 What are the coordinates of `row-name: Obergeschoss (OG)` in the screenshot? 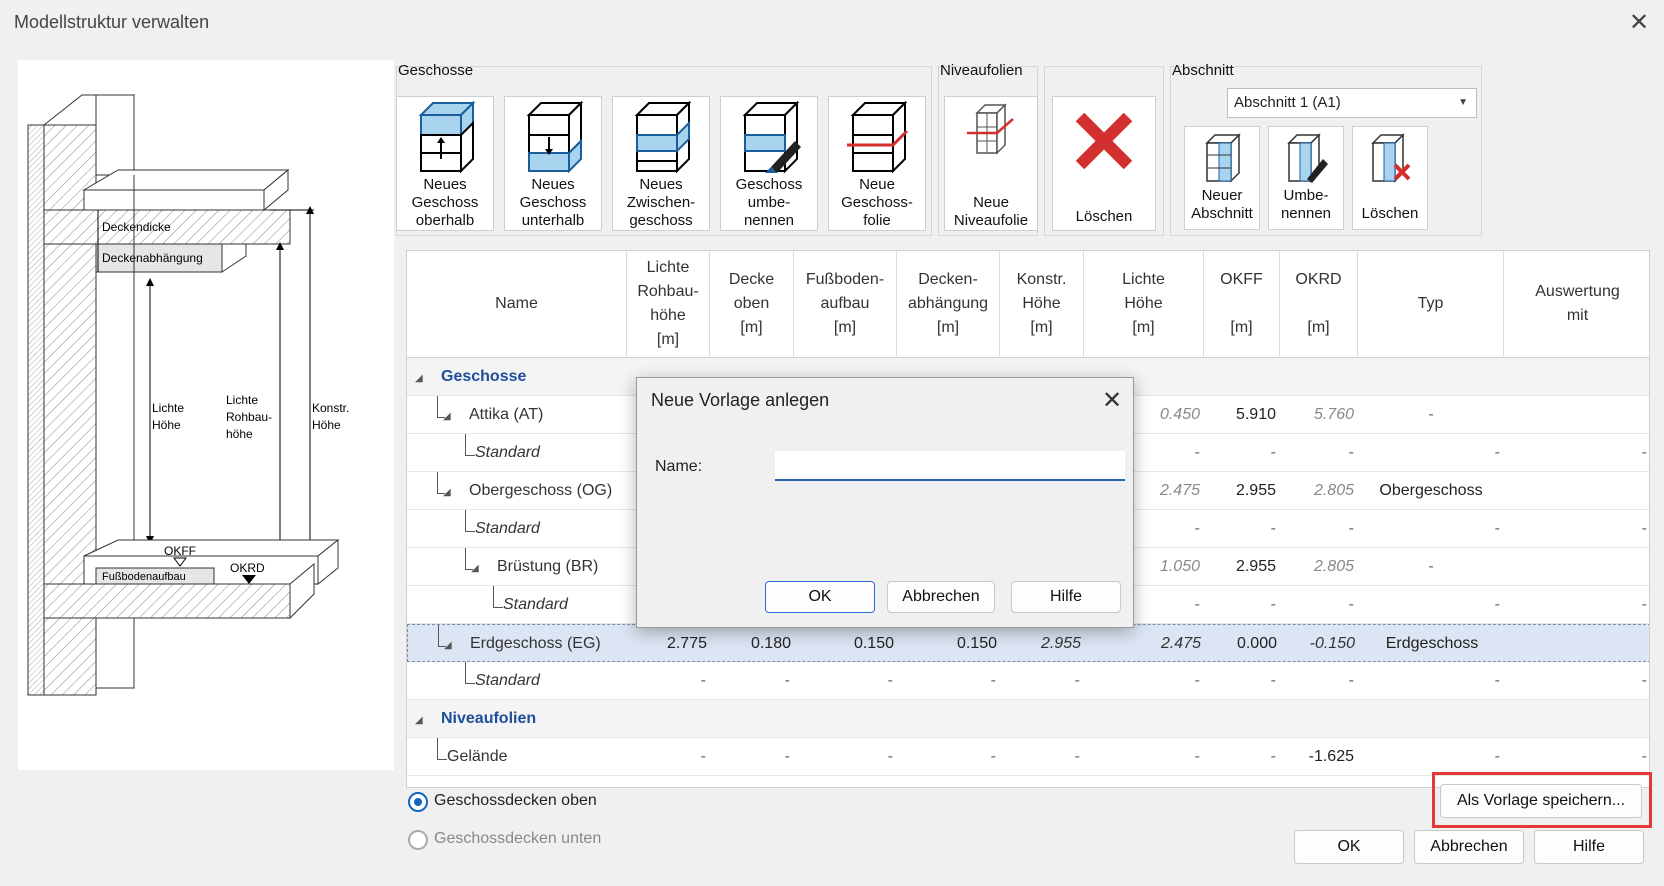 It's located at (541, 490).